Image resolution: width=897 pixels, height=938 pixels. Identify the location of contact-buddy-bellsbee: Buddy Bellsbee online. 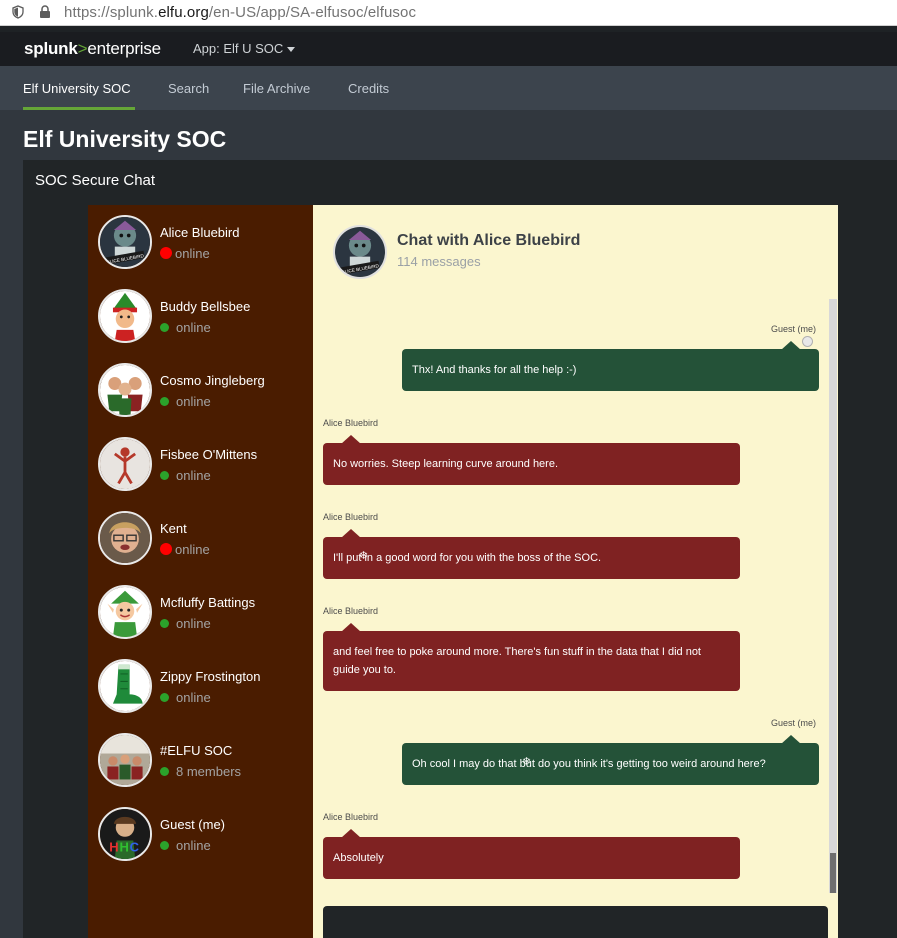
(203, 316).